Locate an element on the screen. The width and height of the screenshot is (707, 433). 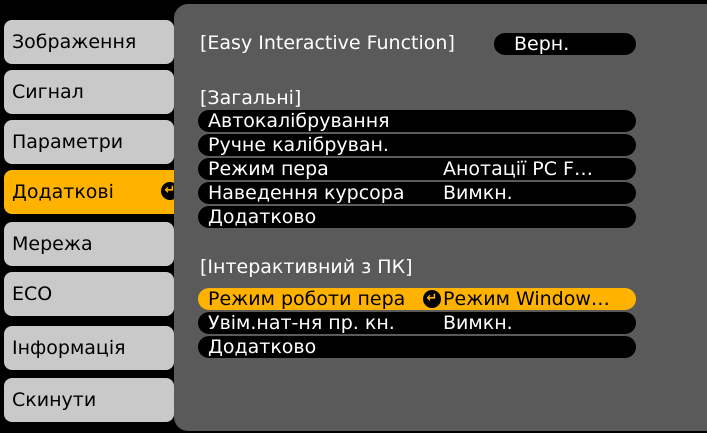
menu-item-auto-calibration: Автокалібрування is located at coordinates (417, 121).